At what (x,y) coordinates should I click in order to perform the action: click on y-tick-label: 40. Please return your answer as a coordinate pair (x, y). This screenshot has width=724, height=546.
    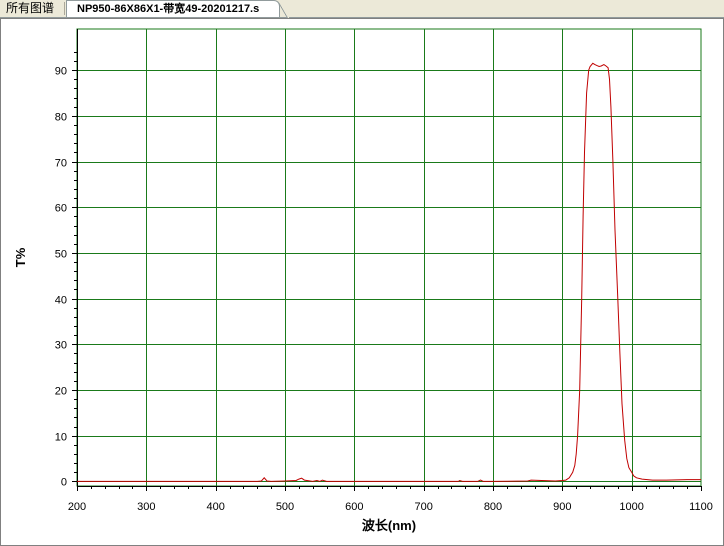
    Looking at the image, I should click on (61, 301).